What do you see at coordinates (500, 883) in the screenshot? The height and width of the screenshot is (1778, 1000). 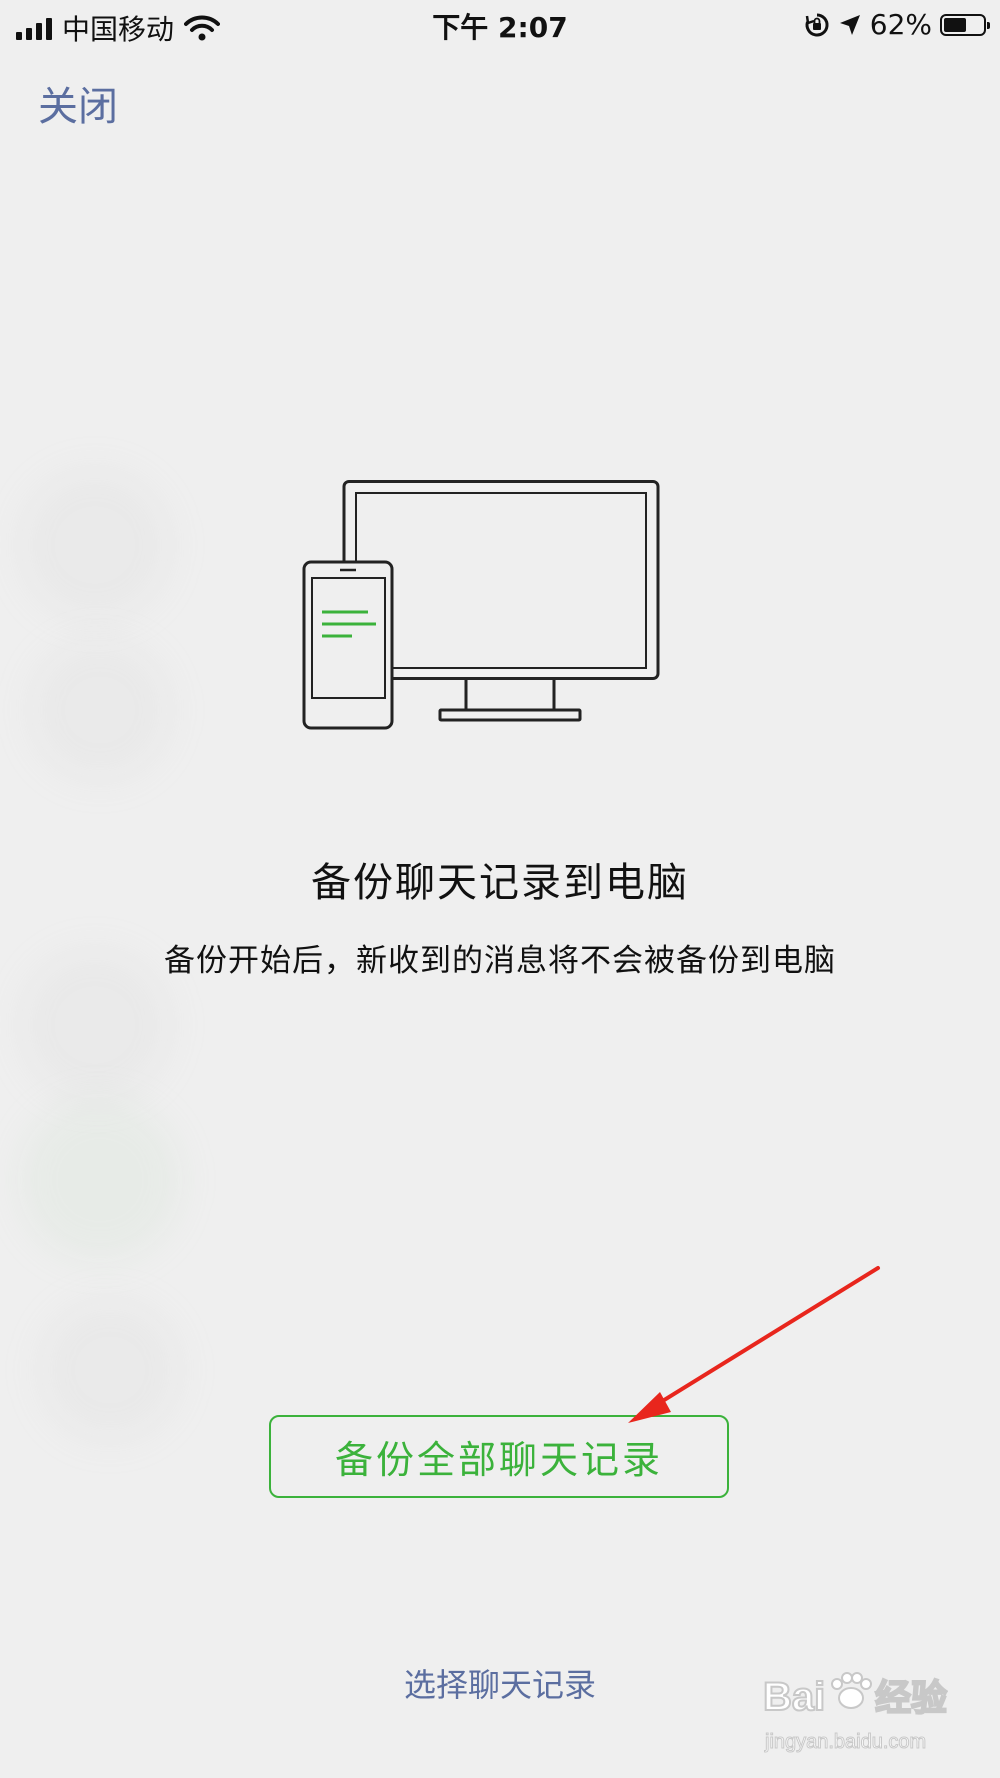 I see `page-title: 备份聊天记录到电脑` at bounding box center [500, 883].